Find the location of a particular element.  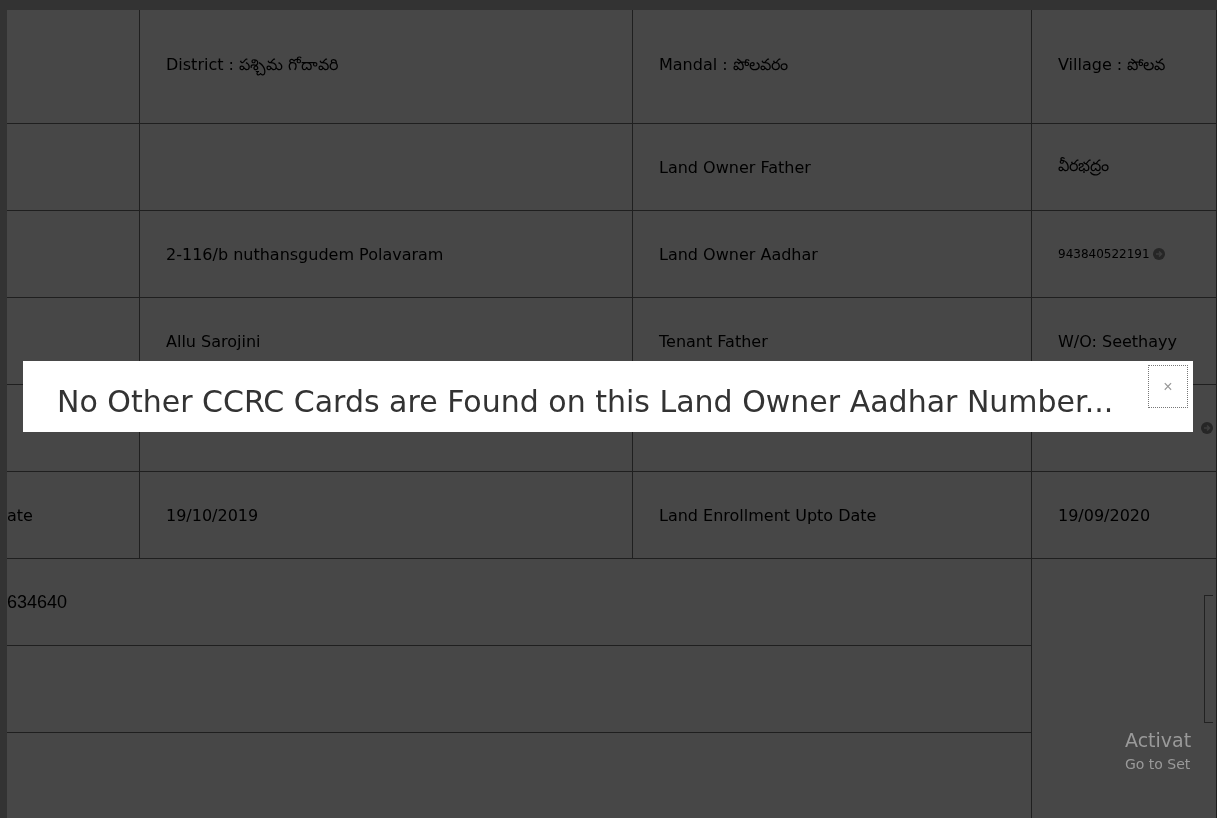

table-cell-text: వీరభద్రం is located at coordinates (1083, 166).